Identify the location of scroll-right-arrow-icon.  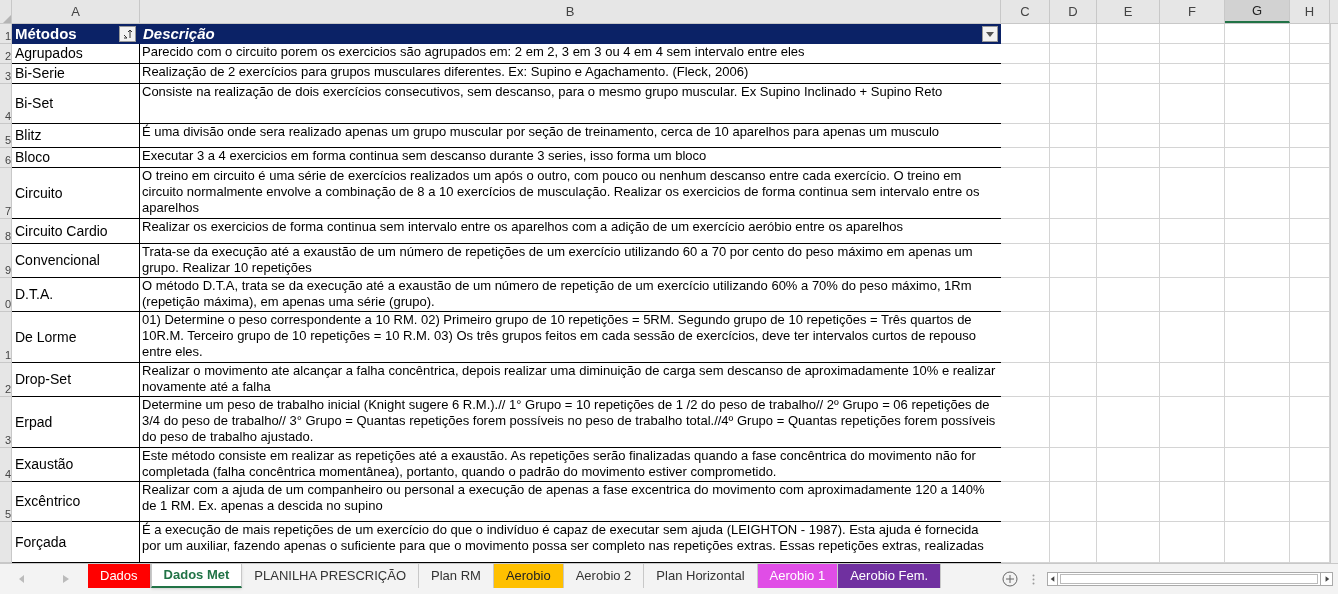
(1326, 579).